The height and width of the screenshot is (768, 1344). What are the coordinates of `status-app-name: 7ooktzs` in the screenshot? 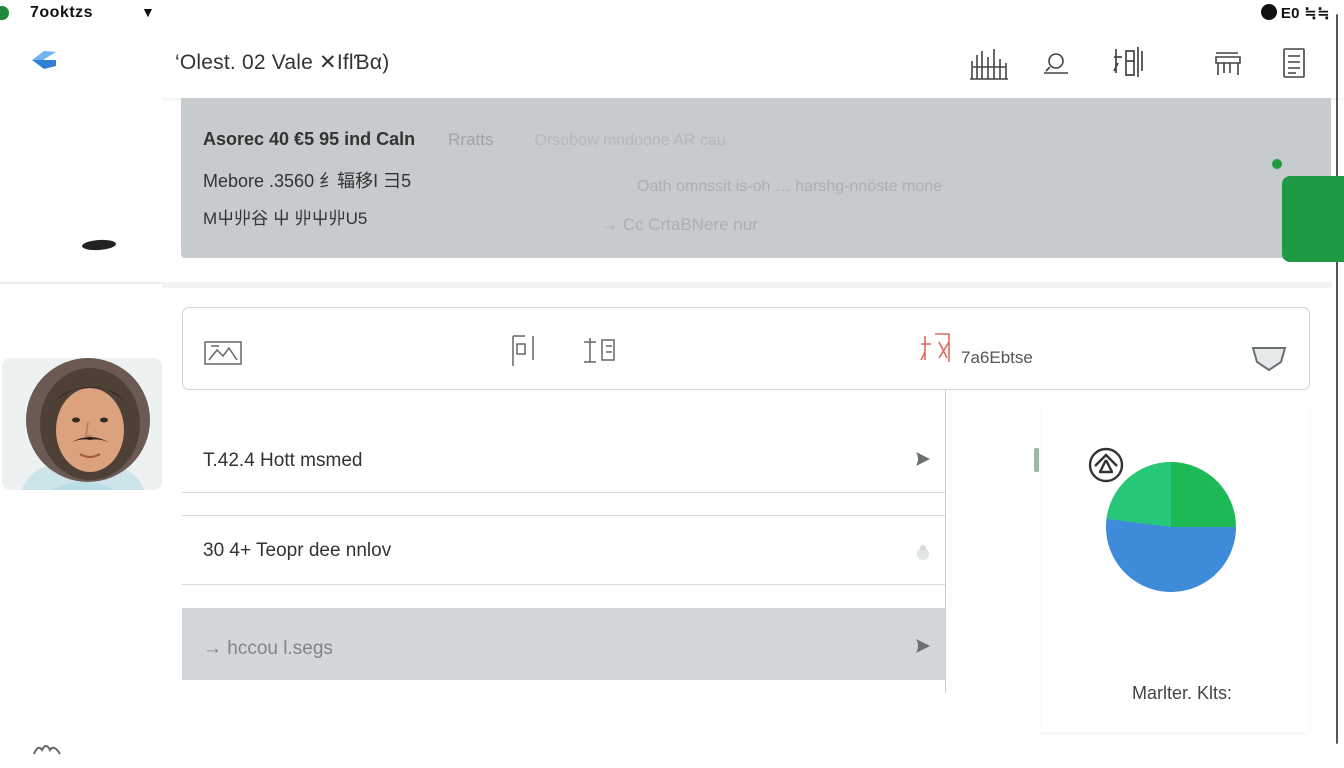 It's located at (62, 12).